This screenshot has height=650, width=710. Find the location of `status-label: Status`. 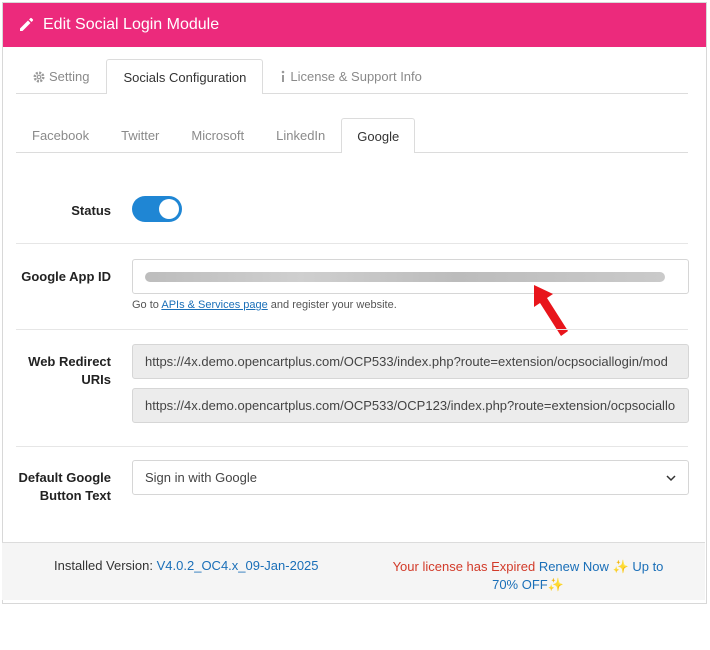

status-label: Status is located at coordinates (91, 210).